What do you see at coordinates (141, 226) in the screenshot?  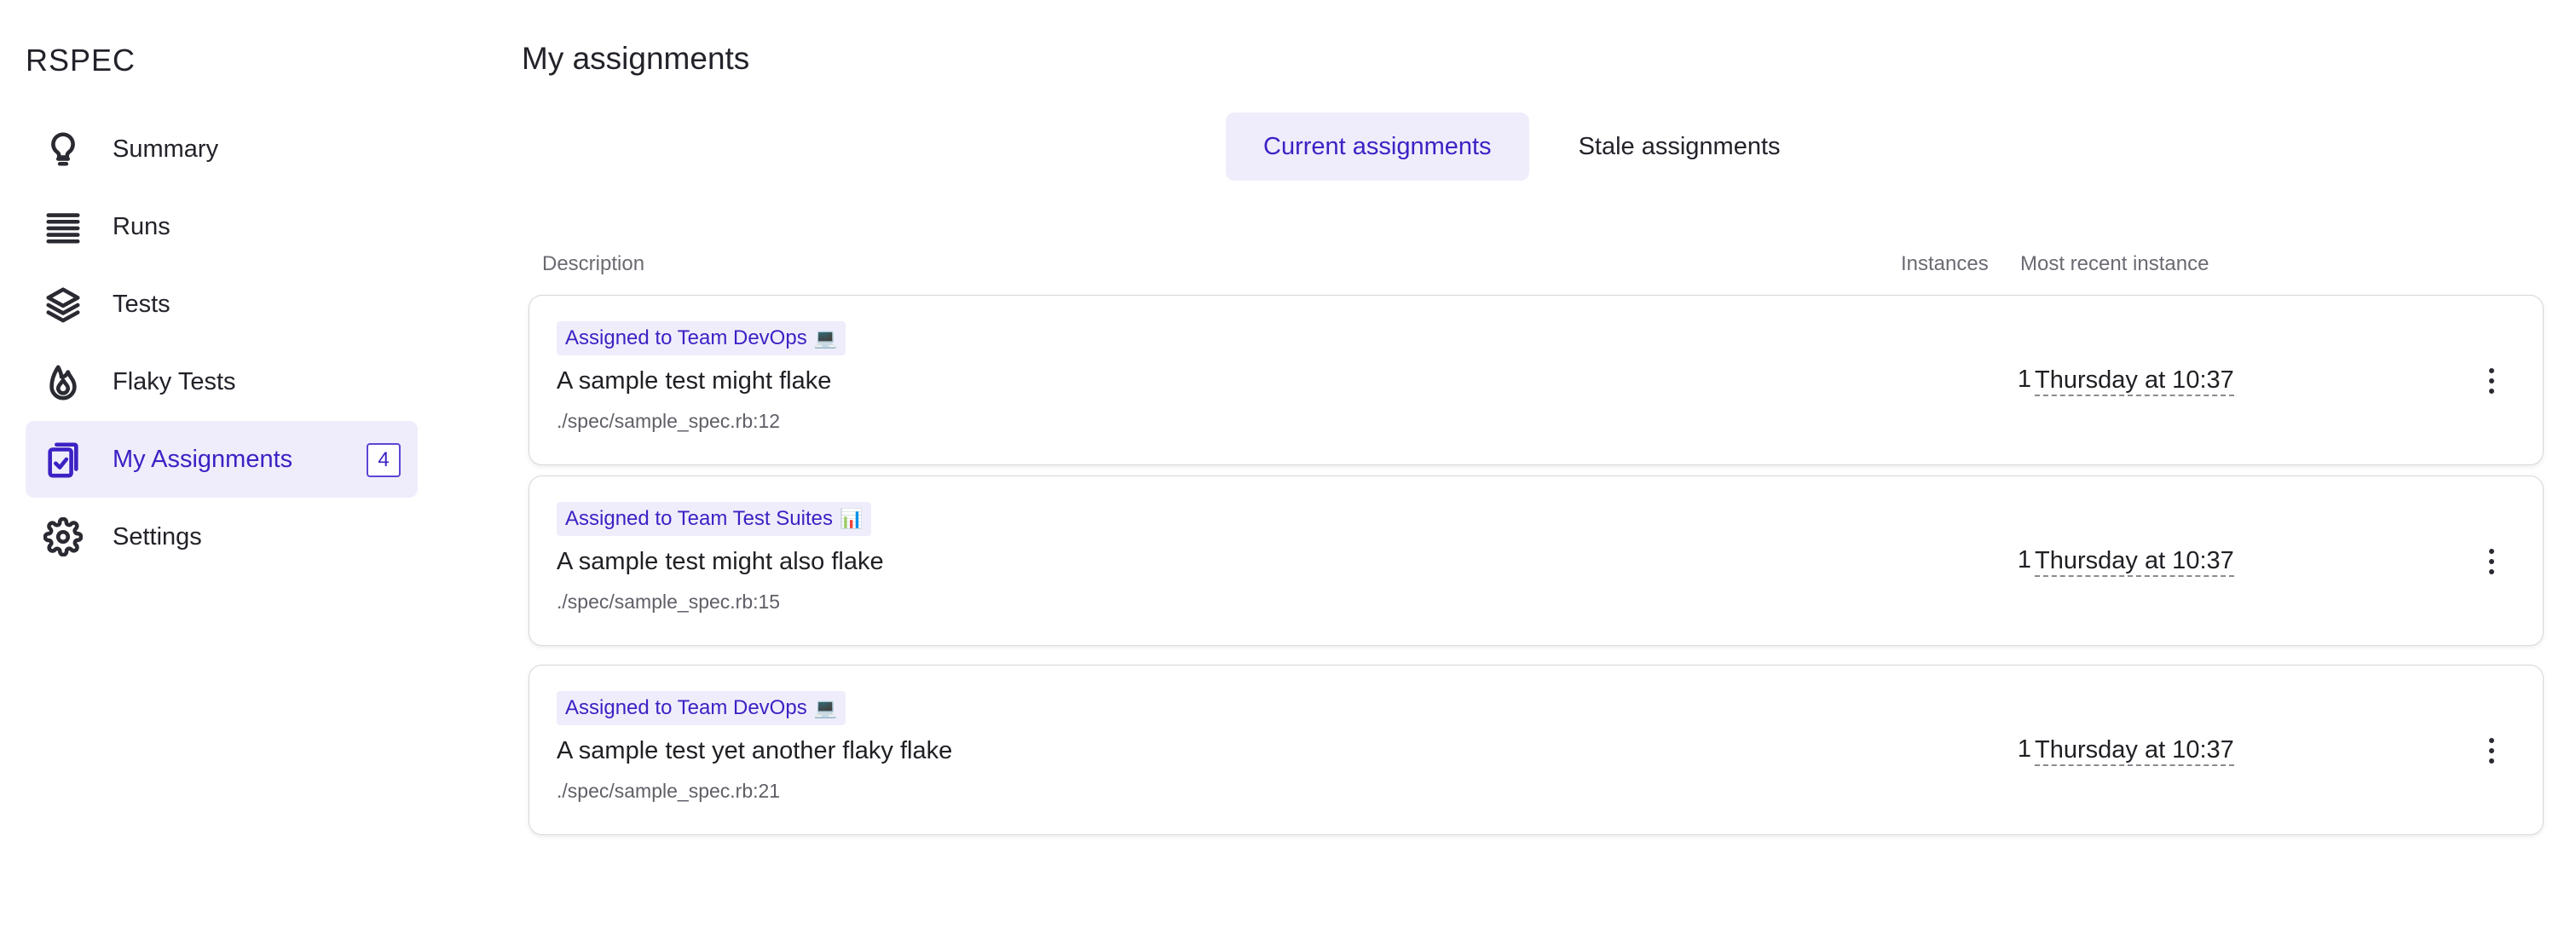 I see `sidebar-item-label: Runs` at bounding box center [141, 226].